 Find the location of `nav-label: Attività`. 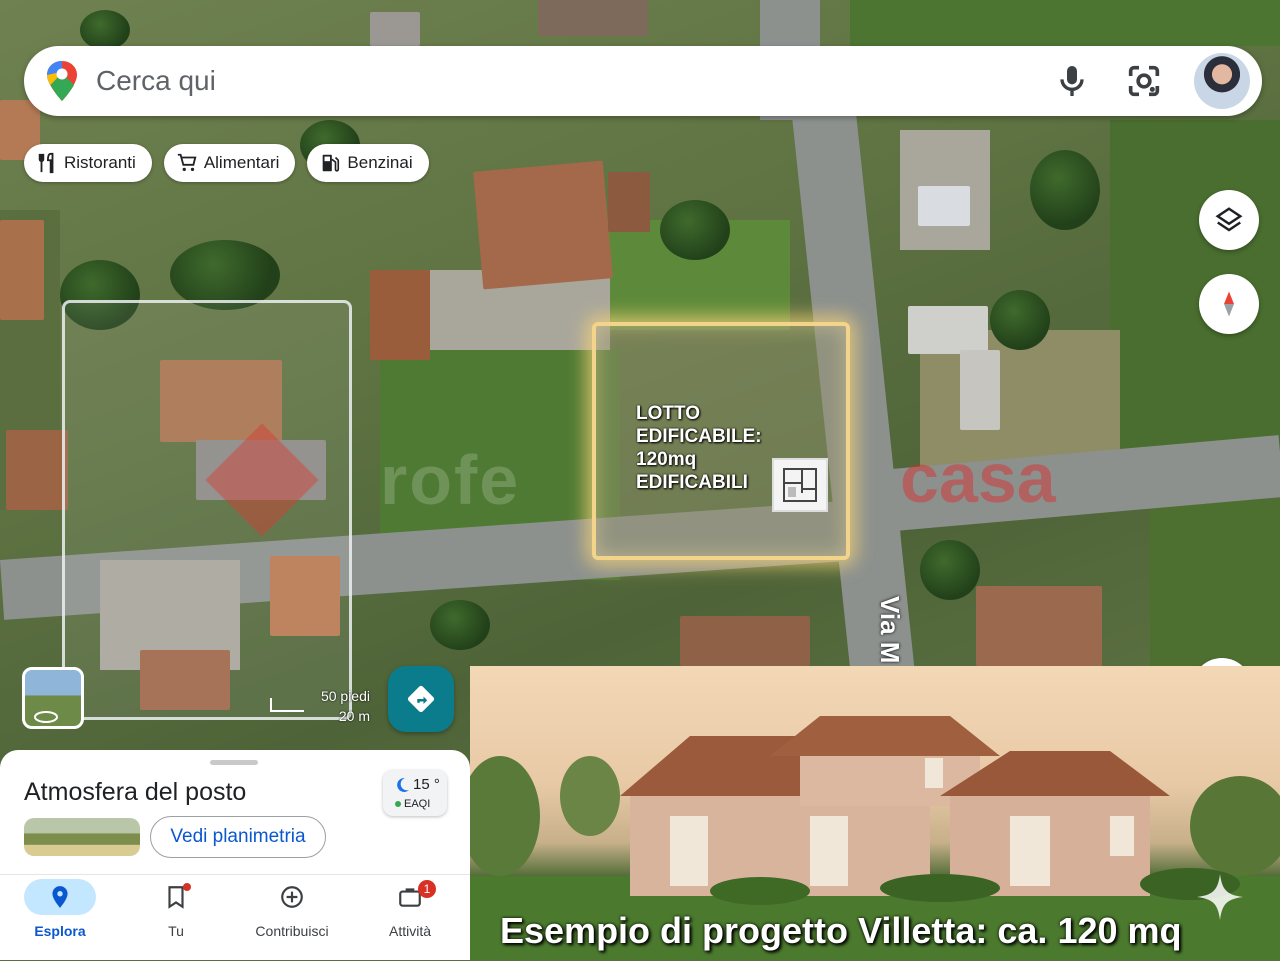

nav-label: Attività is located at coordinates (409, 931).